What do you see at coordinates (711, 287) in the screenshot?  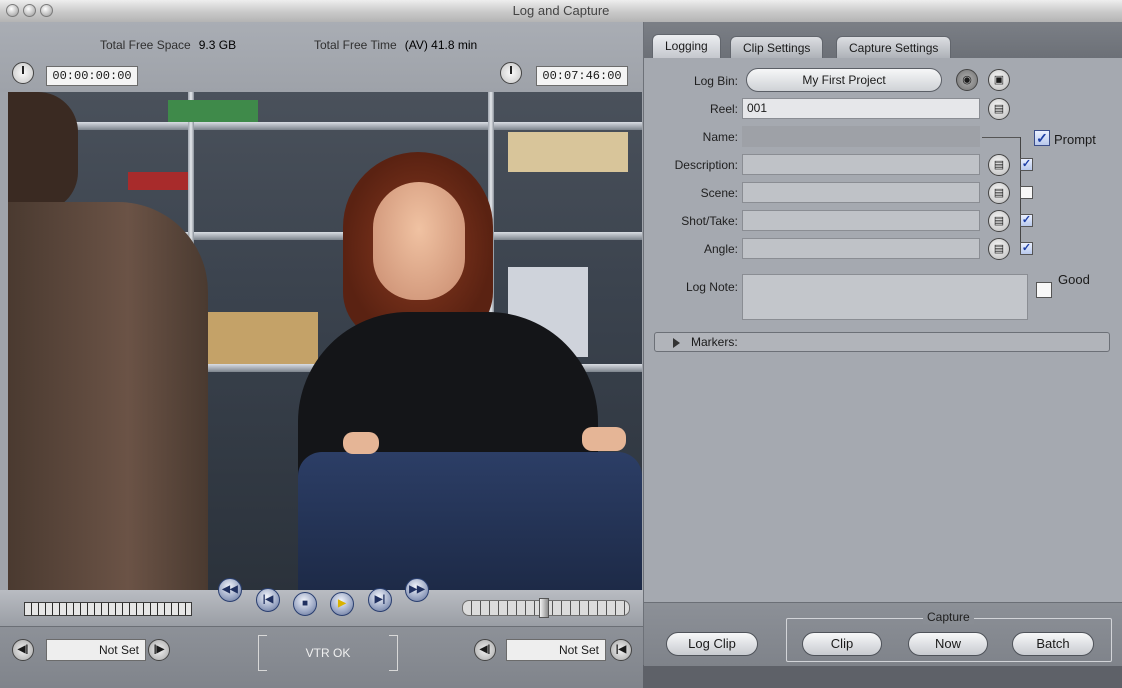 I see `log-note-label: Log Note:` at bounding box center [711, 287].